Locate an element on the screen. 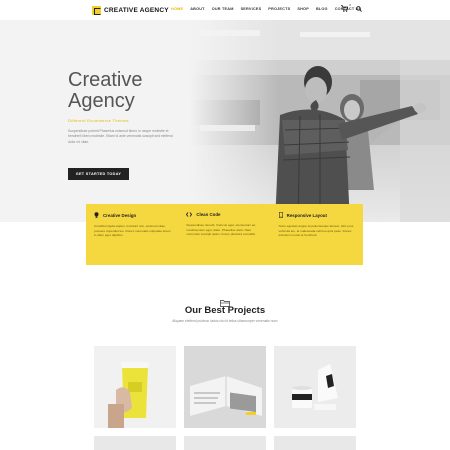 Image resolution: width=450 pixels, height=450 pixels. nav-item-home: HOME is located at coordinates (177, 9).